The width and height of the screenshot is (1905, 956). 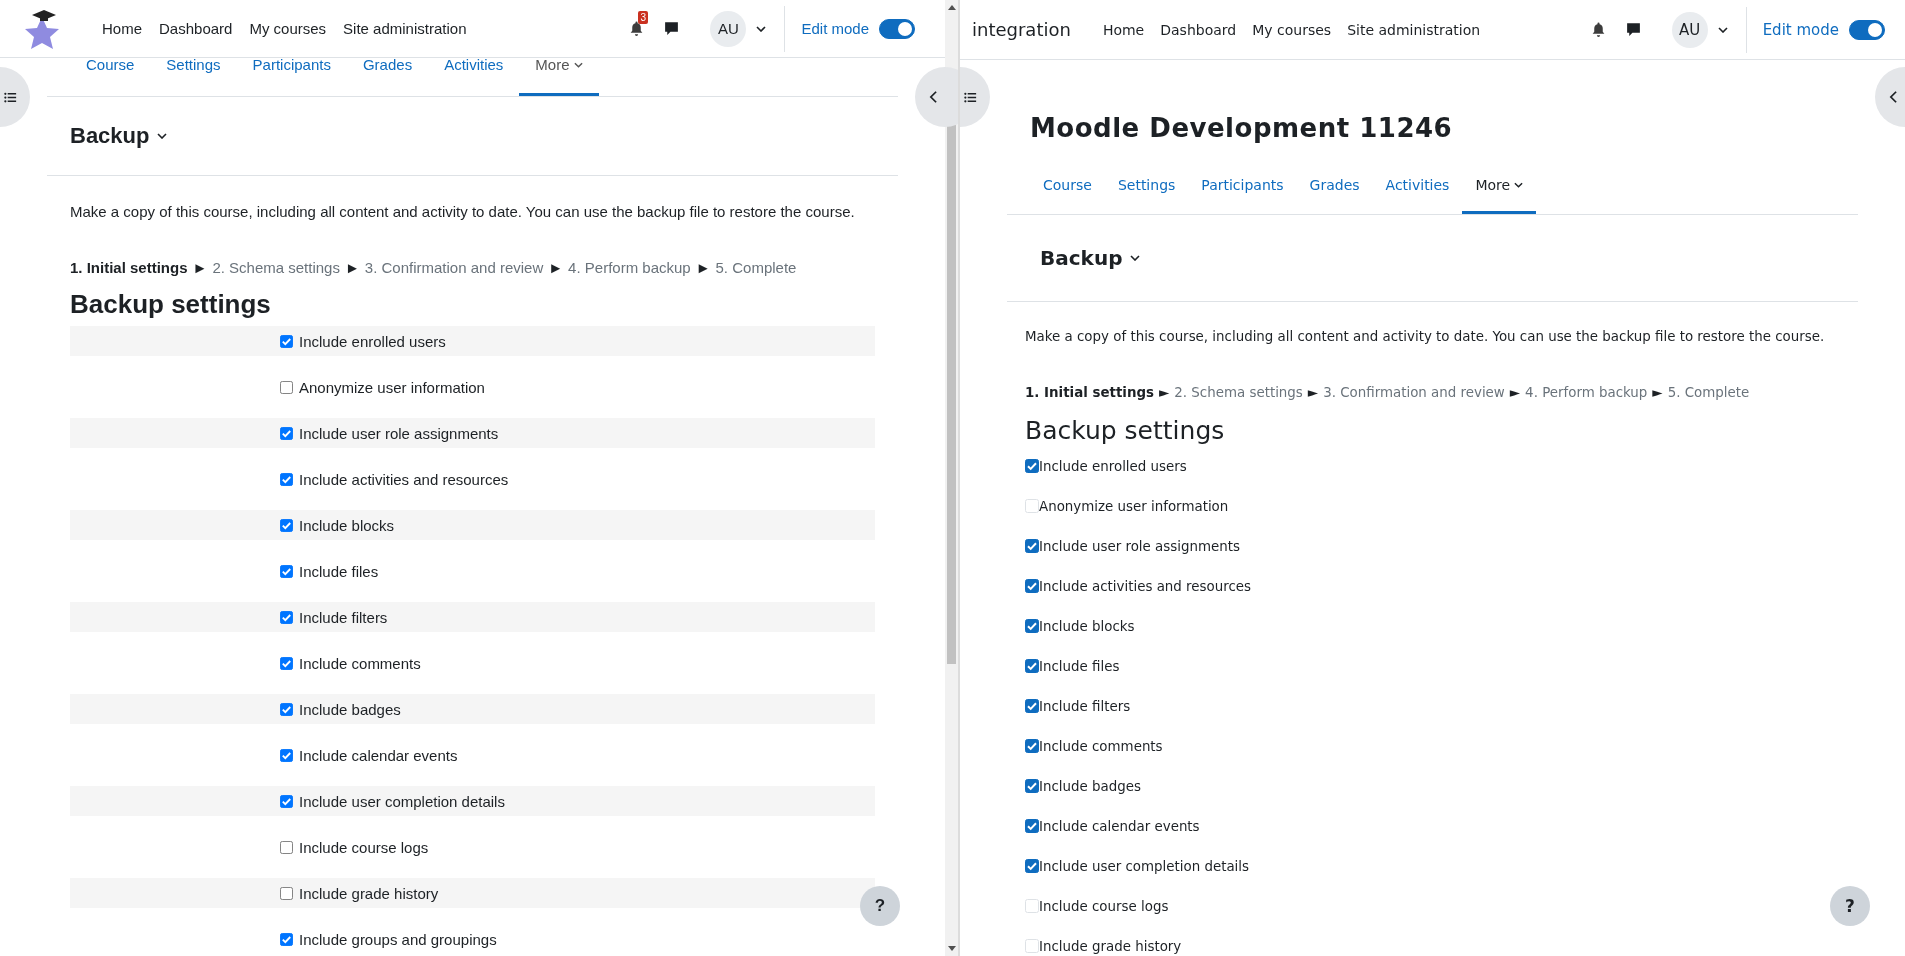 What do you see at coordinates (951, 7) in the screenshot?
I see `scroll-up-icon` at bounding box center [951, 7].